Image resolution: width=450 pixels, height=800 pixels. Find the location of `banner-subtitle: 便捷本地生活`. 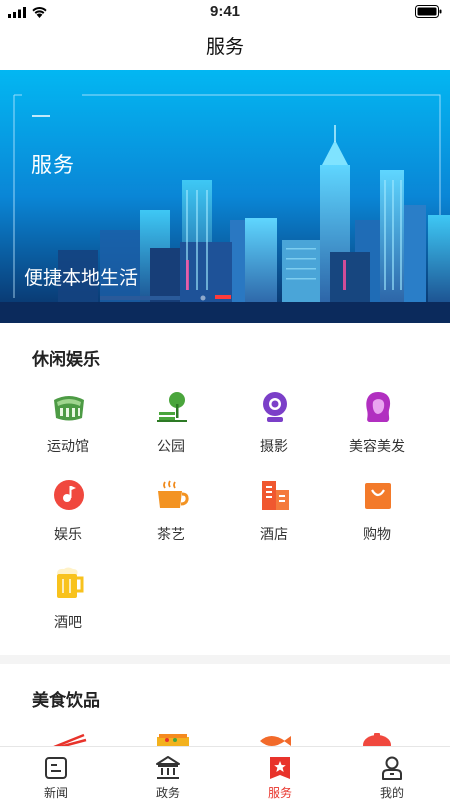

banner-subtitle: 便捷本地生活 is located at coordinates (81, 278).